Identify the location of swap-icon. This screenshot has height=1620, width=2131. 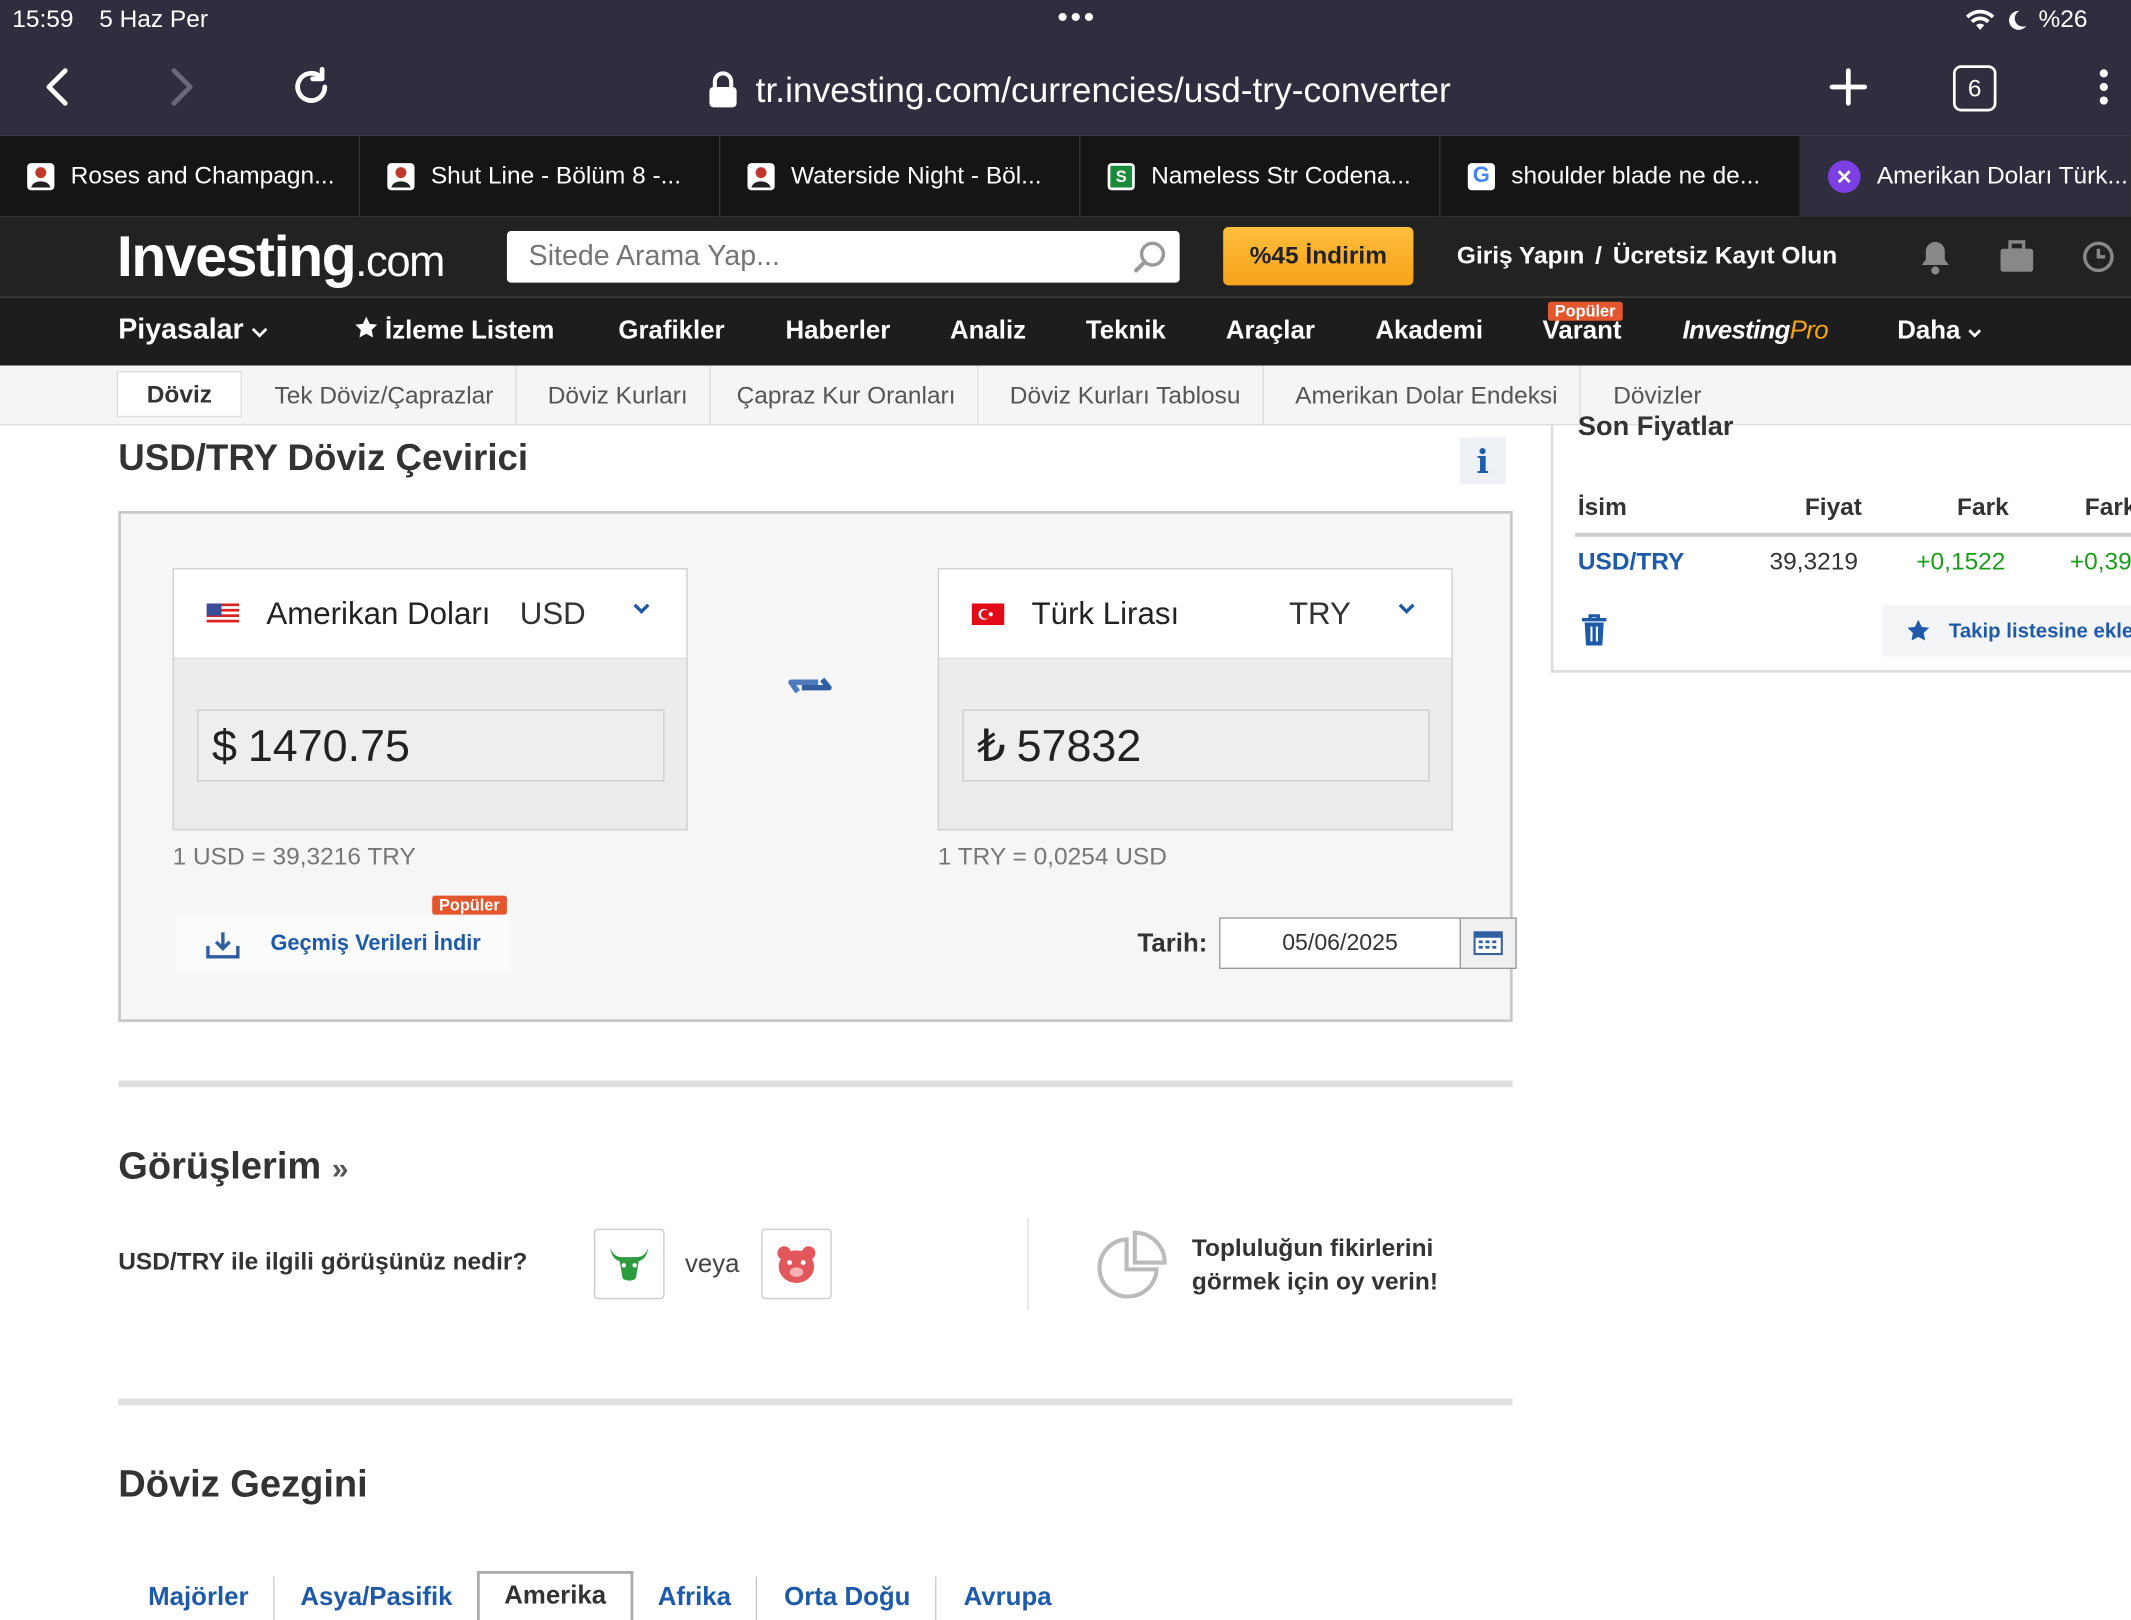
(810, 685).